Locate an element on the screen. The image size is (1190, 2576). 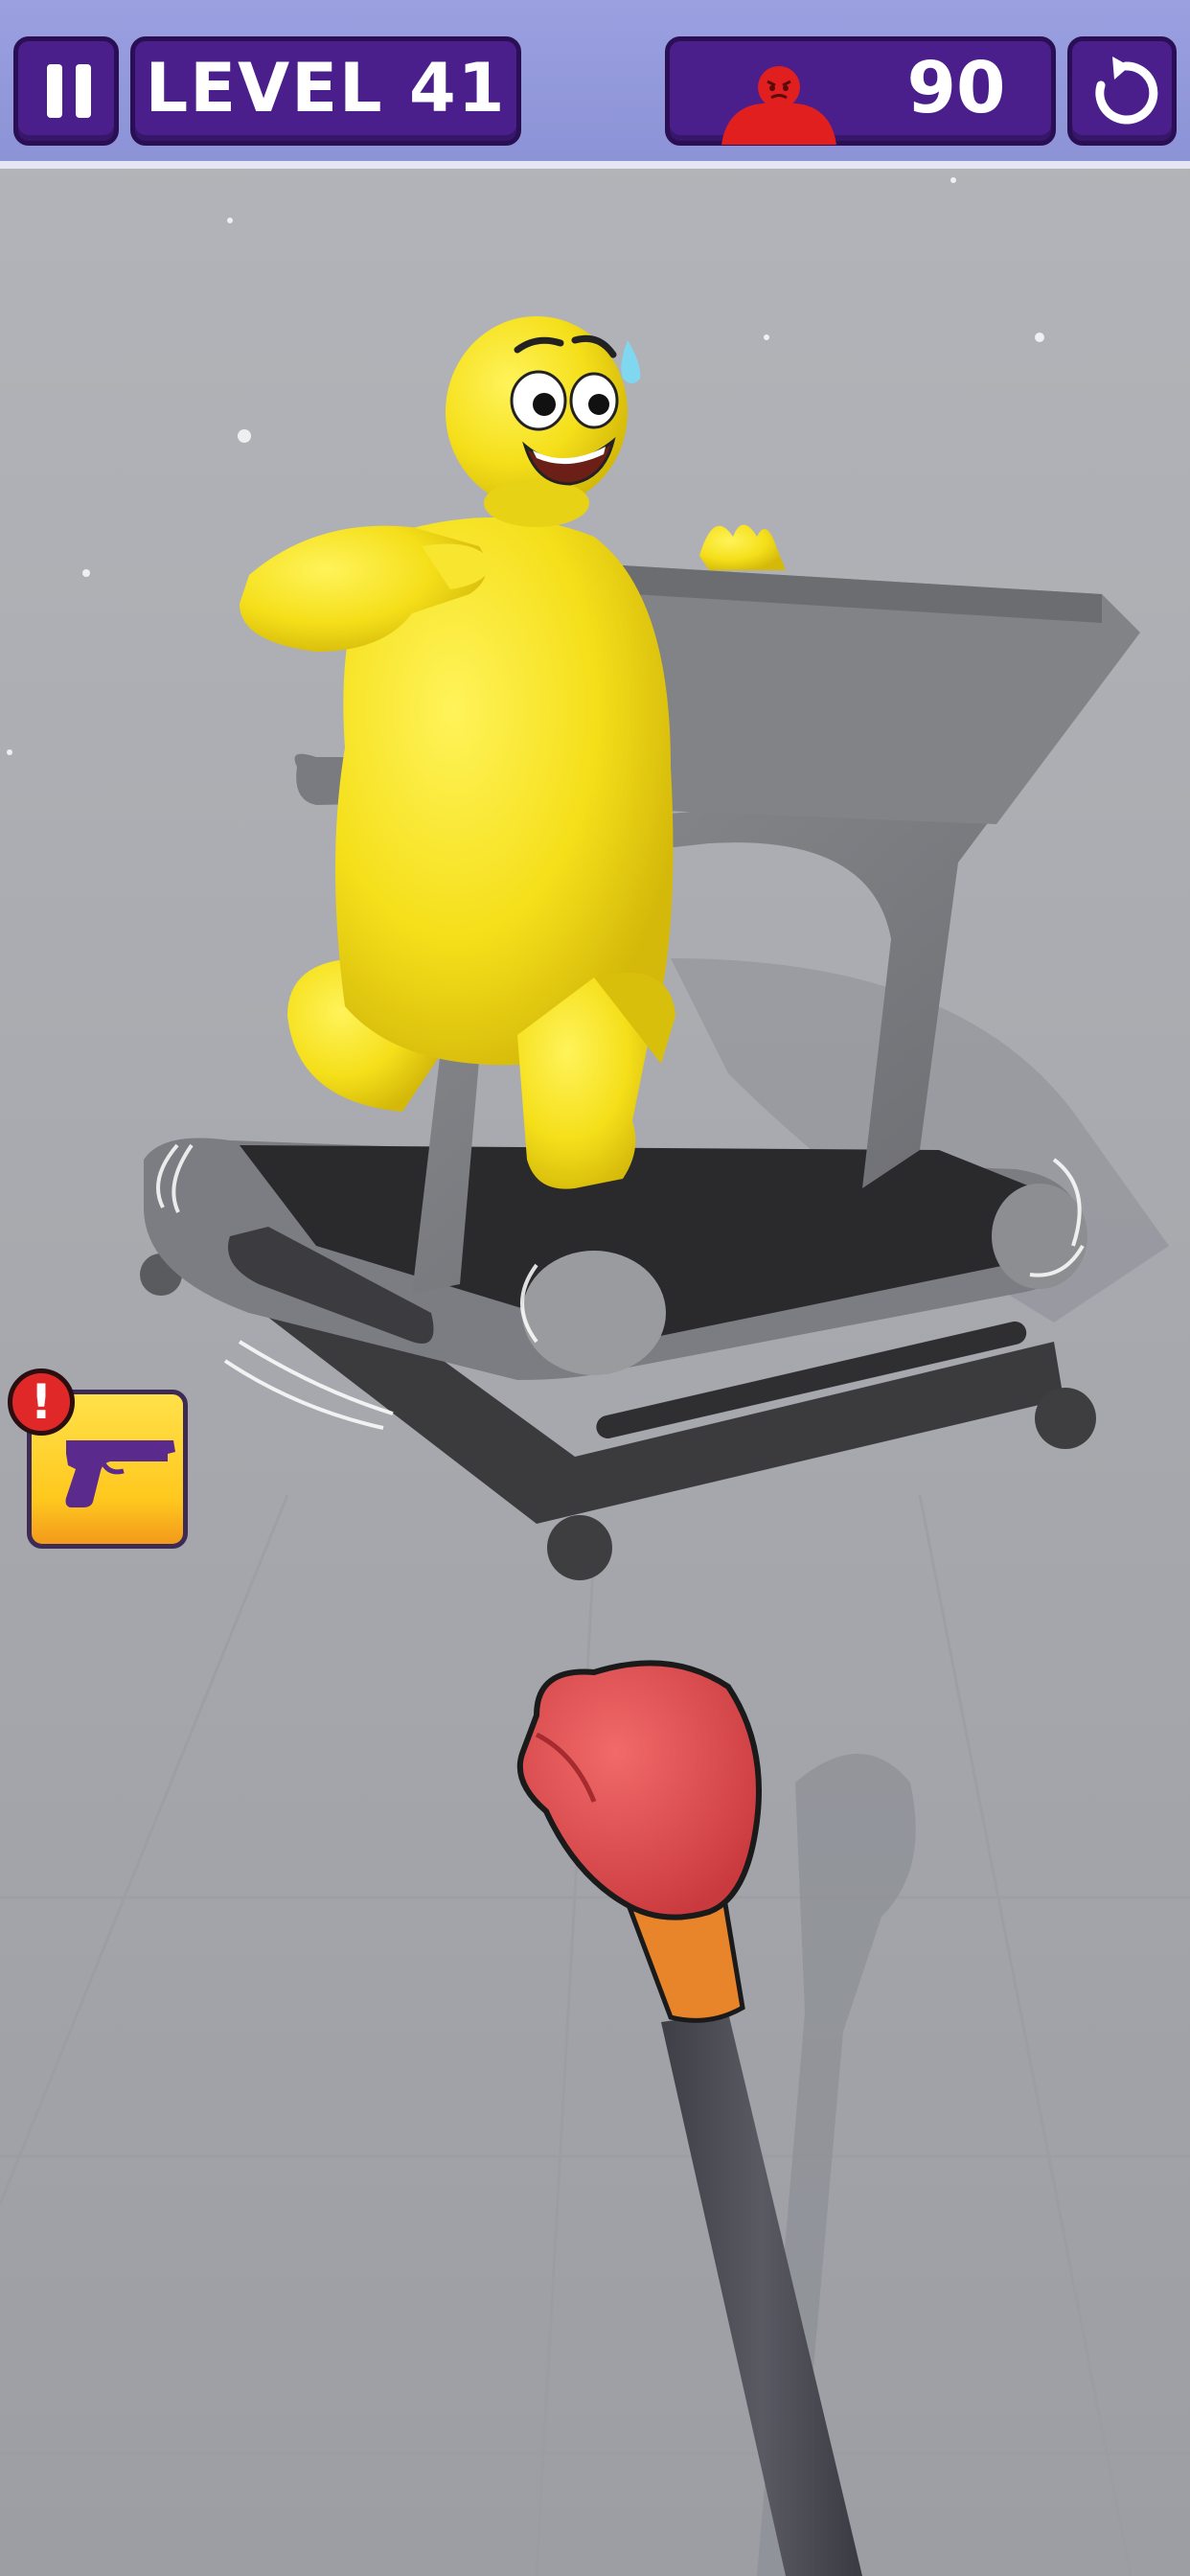
top-hud-bar: LEVEL 41 90 is located at coordinates (595, 85).